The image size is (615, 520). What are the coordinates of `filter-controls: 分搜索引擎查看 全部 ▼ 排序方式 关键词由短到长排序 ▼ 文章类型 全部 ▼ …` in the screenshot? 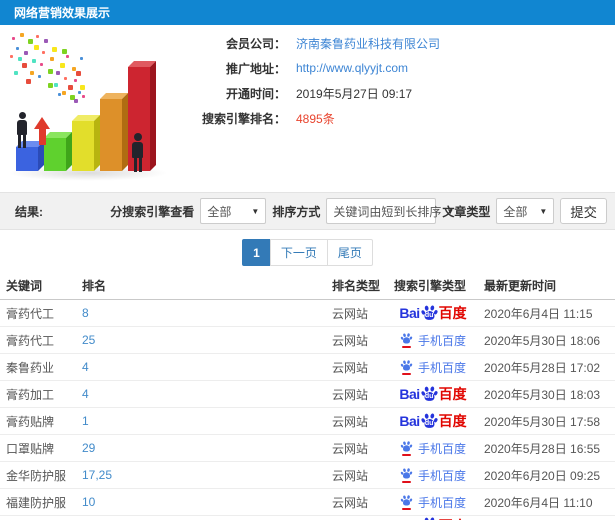 It's located at (358, 211).